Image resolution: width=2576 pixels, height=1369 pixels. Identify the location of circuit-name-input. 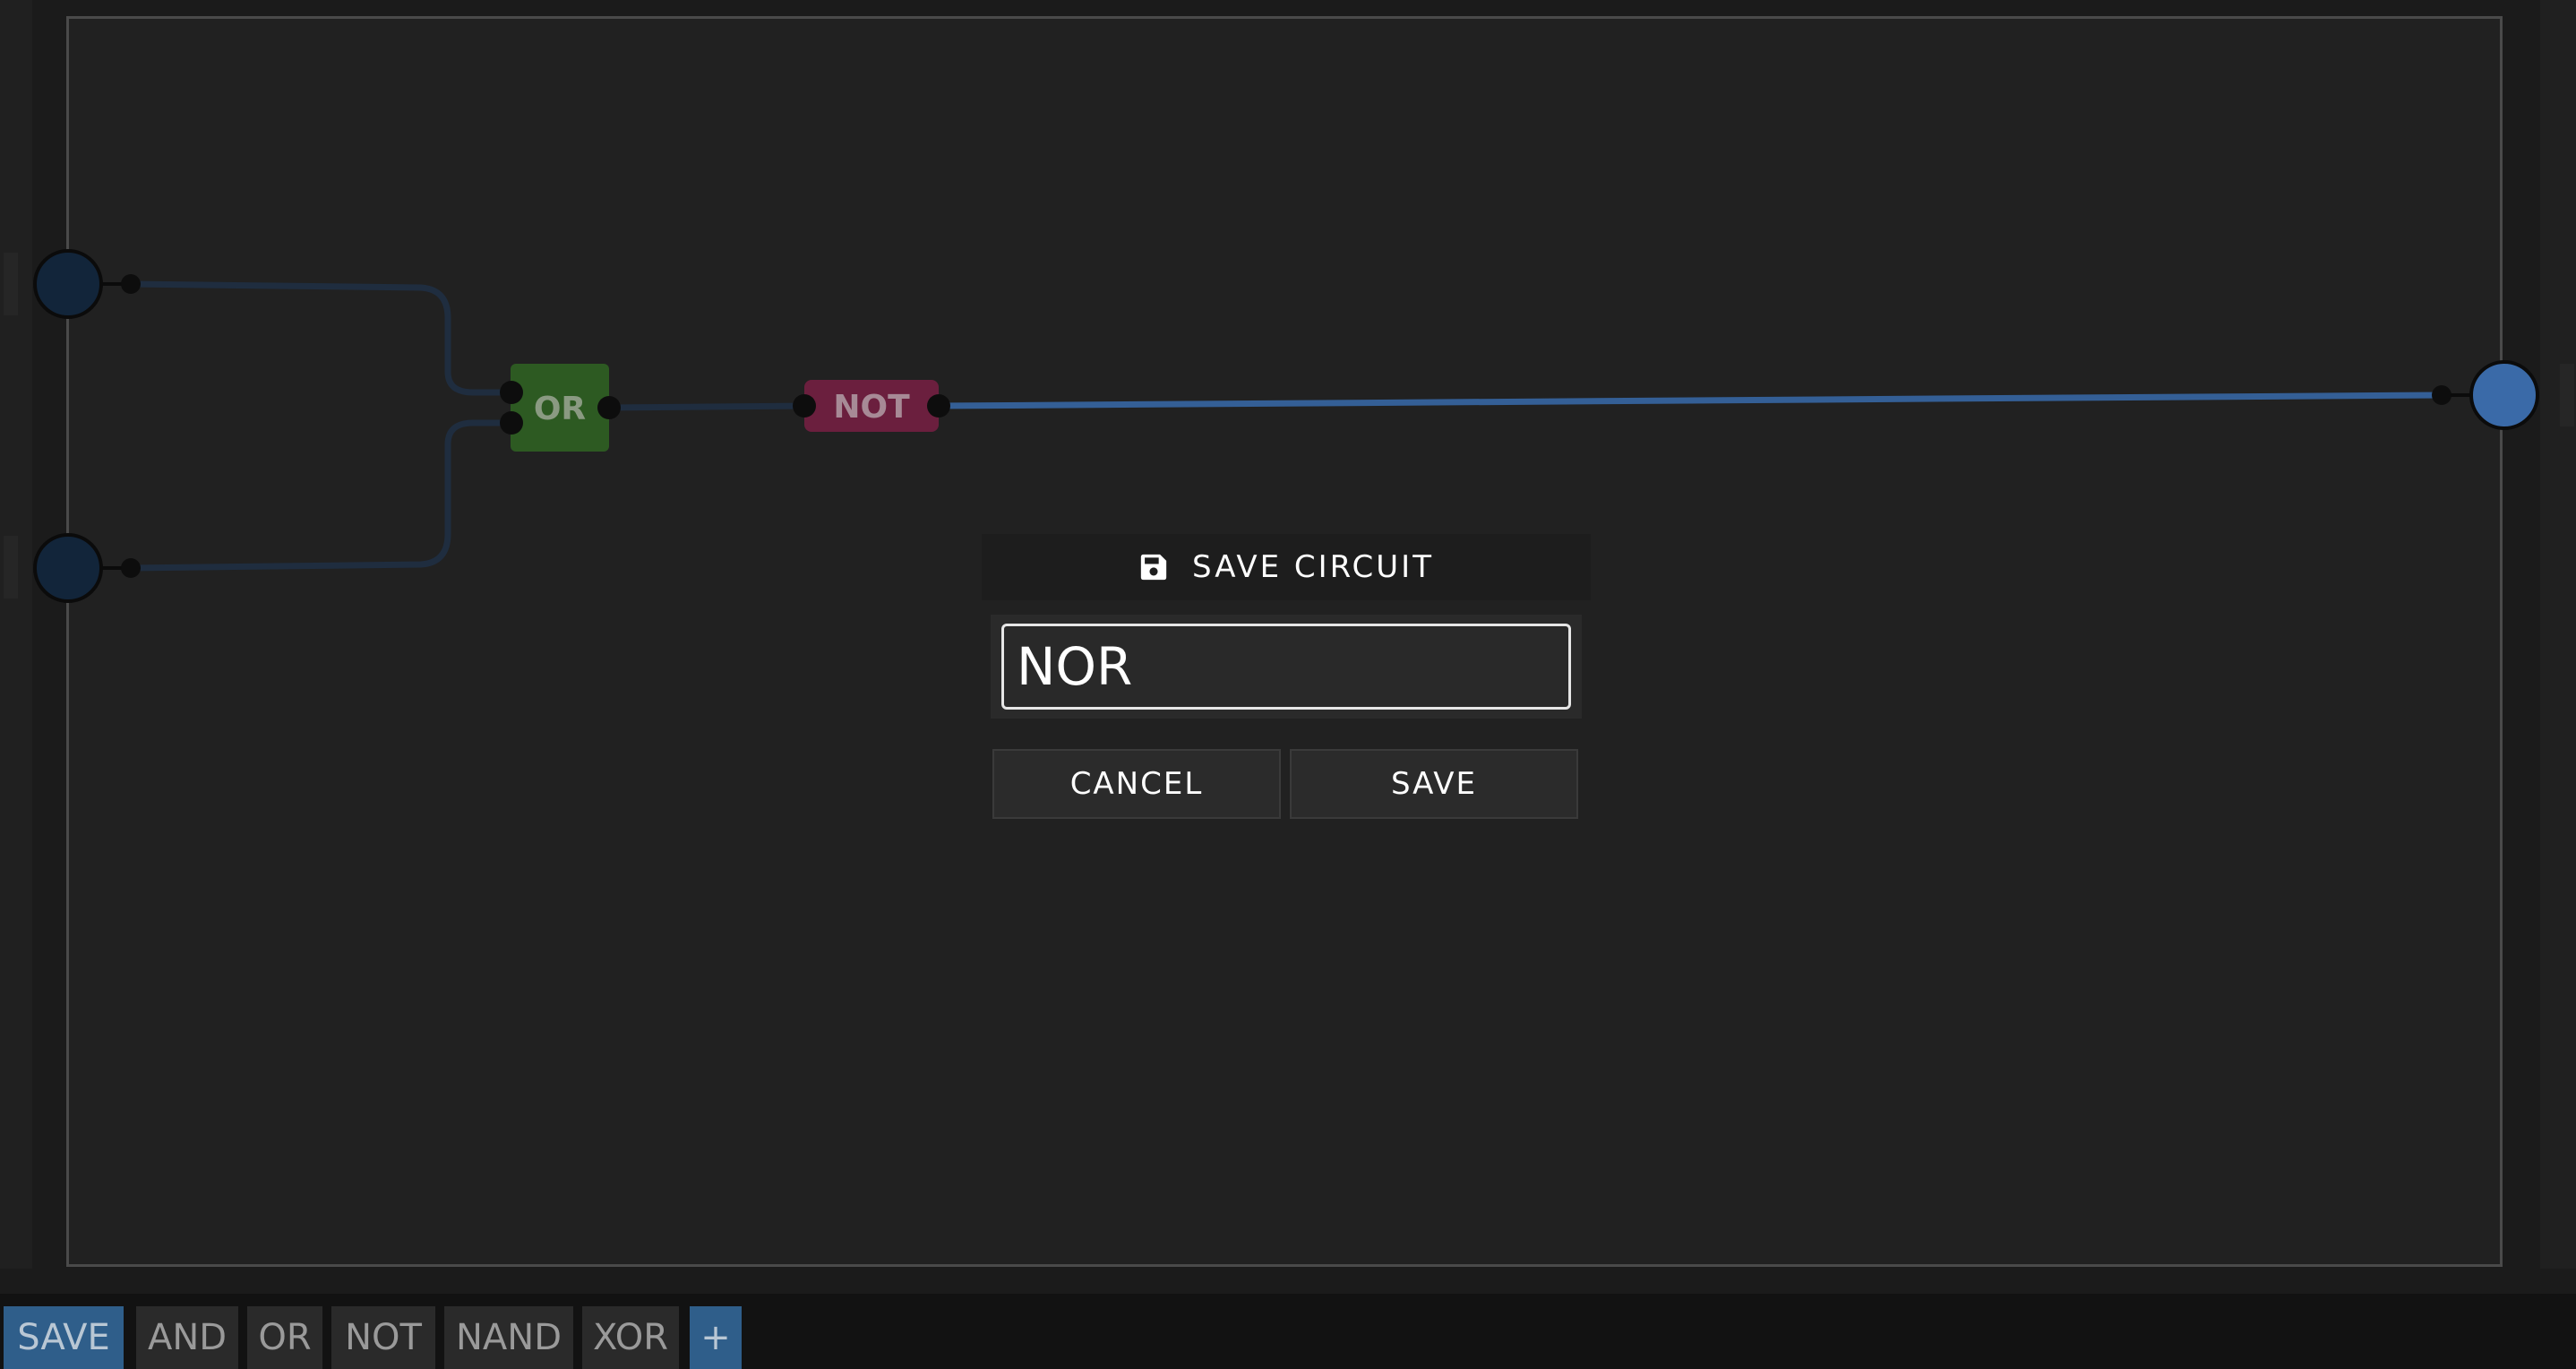
(1286, 667).